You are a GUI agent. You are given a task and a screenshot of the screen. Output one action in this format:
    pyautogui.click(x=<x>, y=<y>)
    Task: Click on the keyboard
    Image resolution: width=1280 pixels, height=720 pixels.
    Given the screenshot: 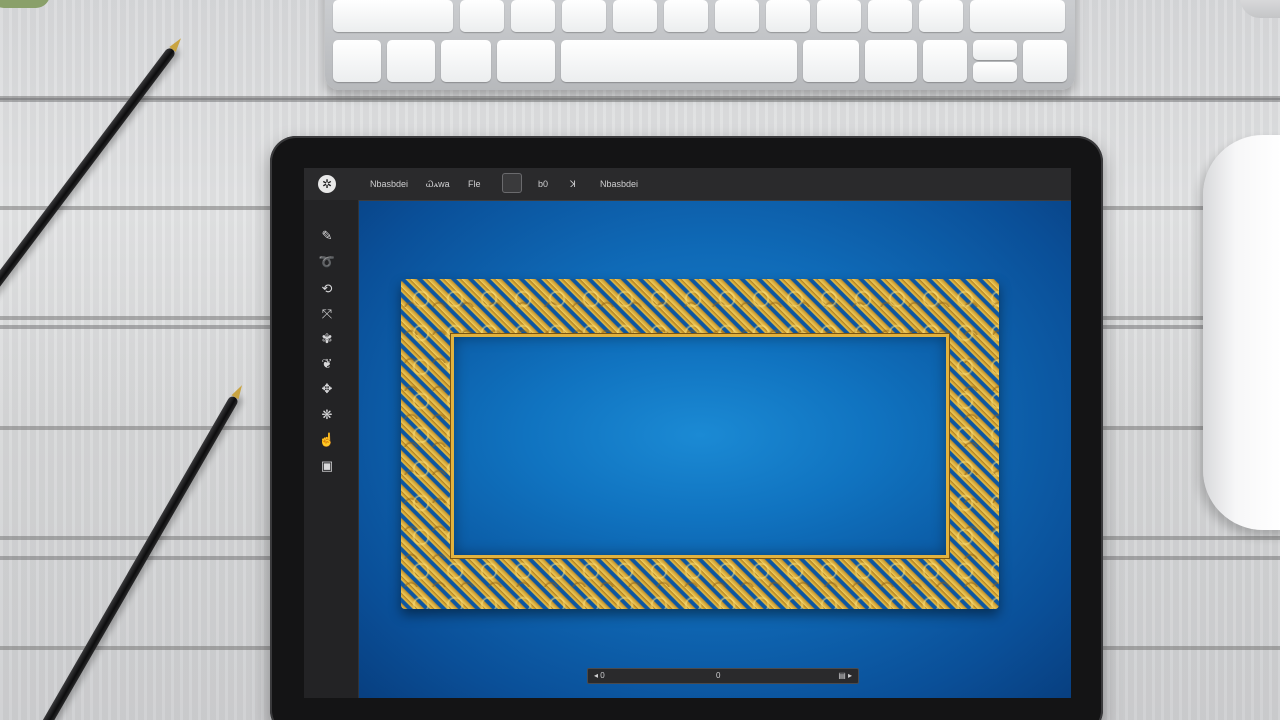 What is the action you would take?
    pyautogui.click(x=700, y=45)
    